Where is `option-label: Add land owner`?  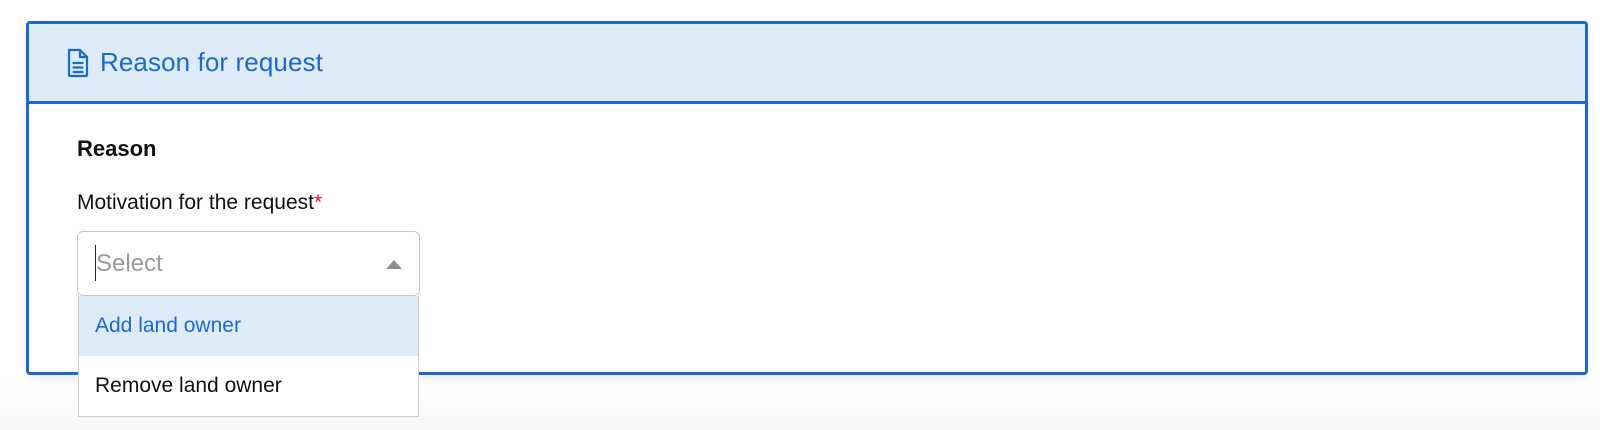 option-label: Add land owner is located at coordinates (168, 325).